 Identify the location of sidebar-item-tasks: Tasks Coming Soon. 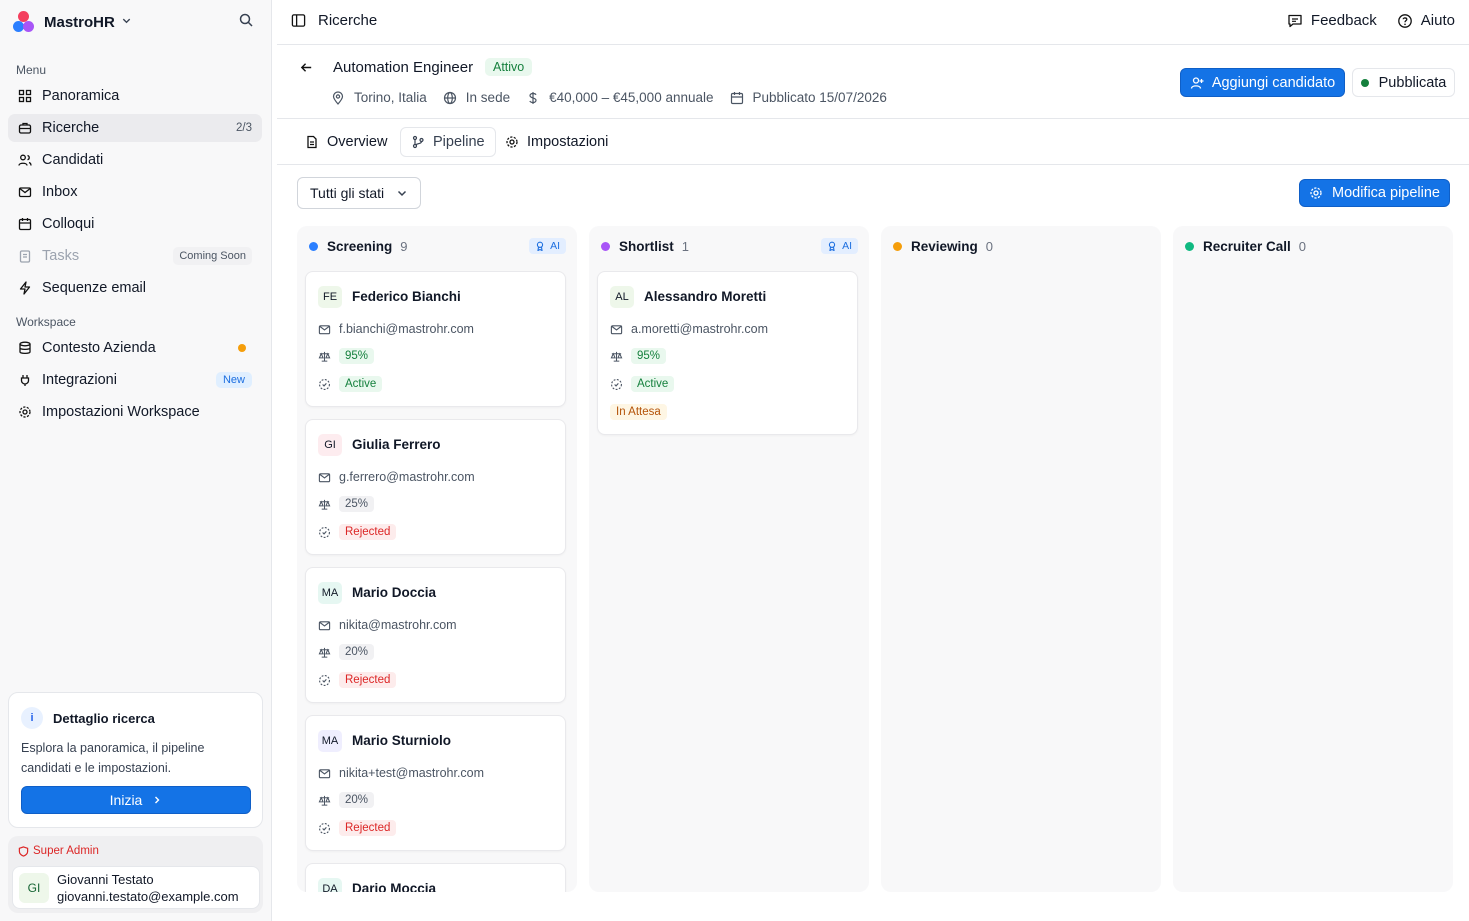
(135, 256).